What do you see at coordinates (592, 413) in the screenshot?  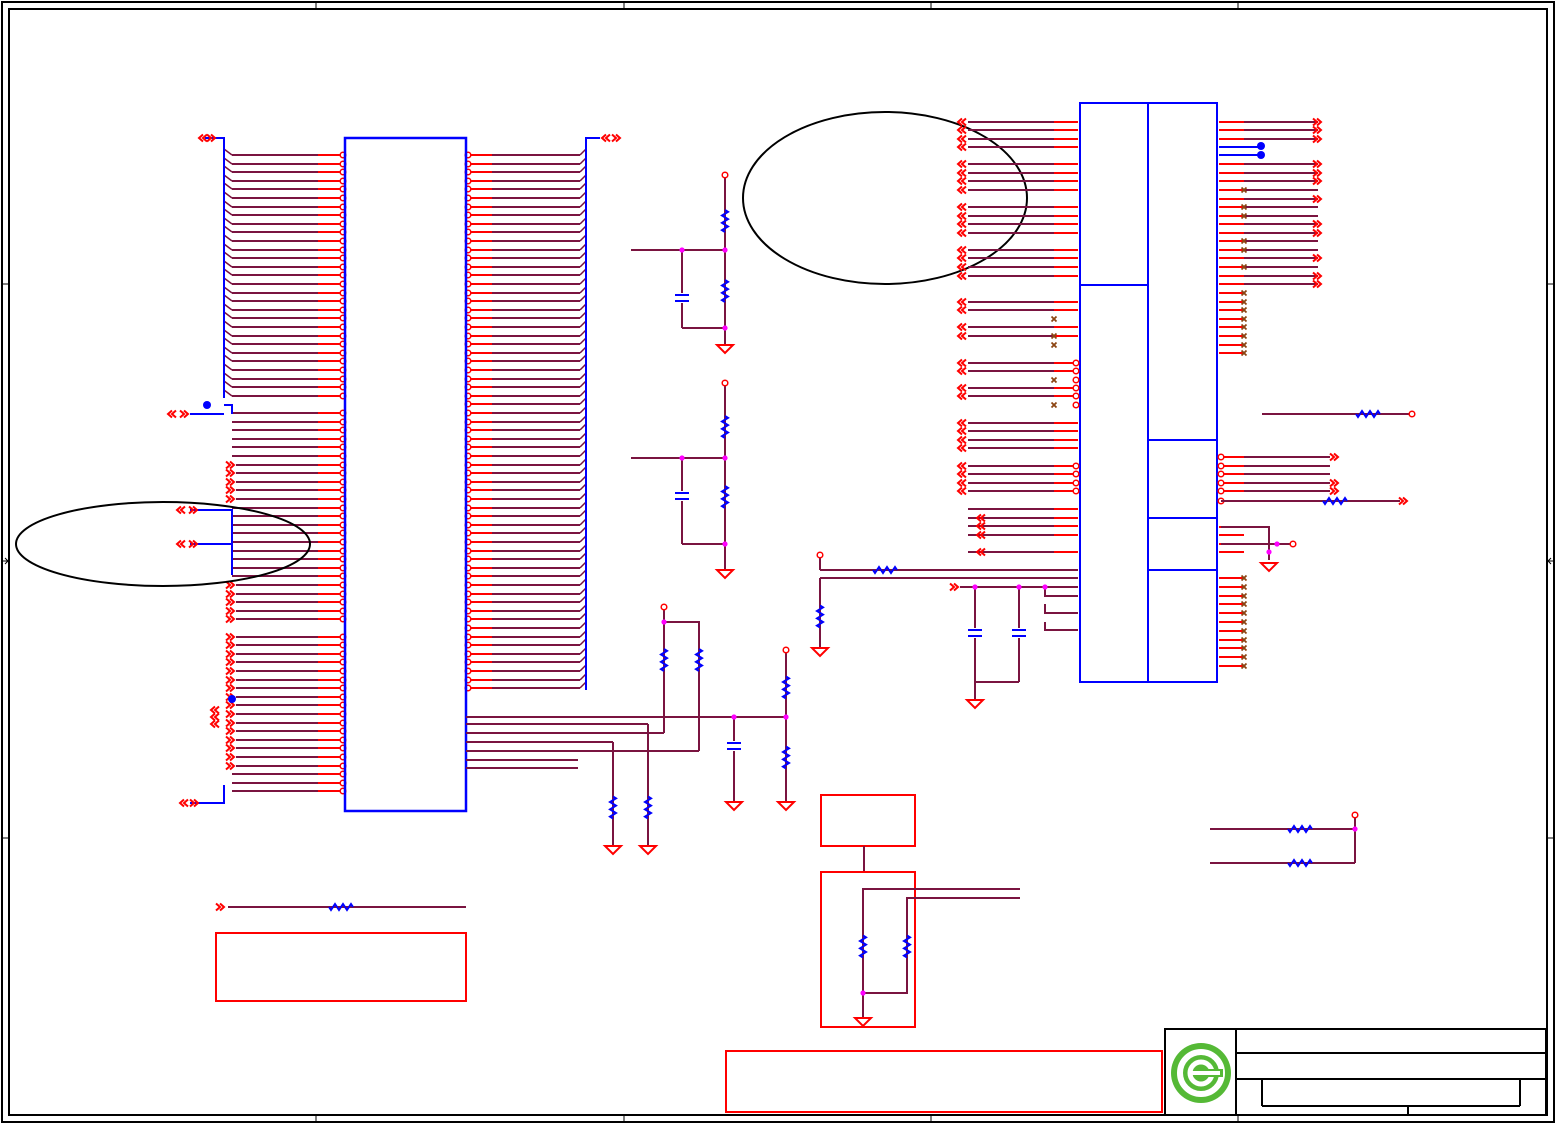 I see `right-bus-rail` at bounding box center [592, 413].